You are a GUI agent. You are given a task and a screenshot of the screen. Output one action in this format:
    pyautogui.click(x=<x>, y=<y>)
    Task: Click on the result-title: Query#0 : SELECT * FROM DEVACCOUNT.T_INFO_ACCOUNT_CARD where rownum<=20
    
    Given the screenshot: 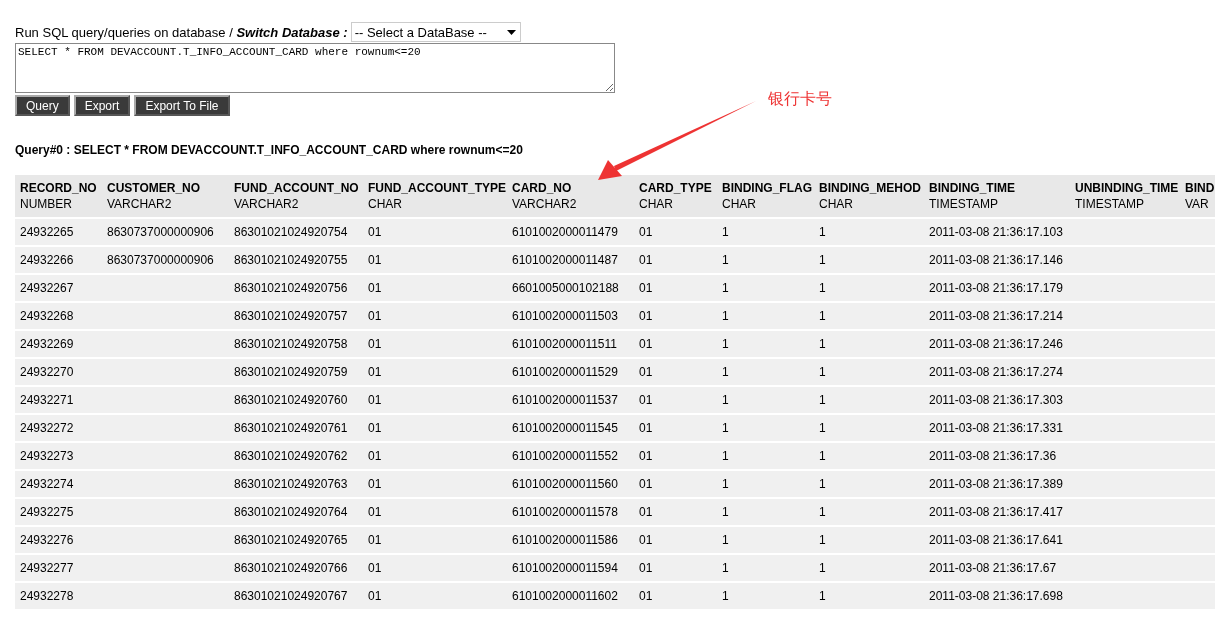 What is the action you would take?
    pyautogui.click(x=269, y=150)
    